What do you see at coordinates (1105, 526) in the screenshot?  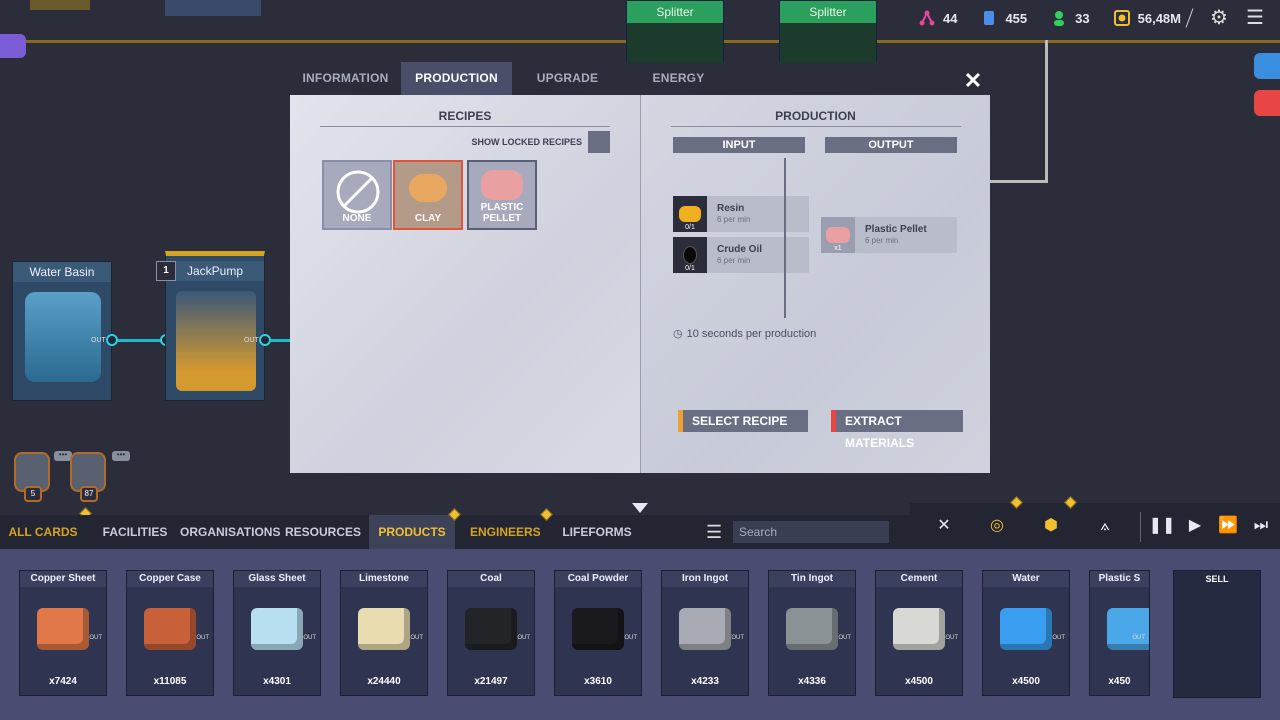 I see `network-icon: ⟑` at bounding box center [1105, 526].